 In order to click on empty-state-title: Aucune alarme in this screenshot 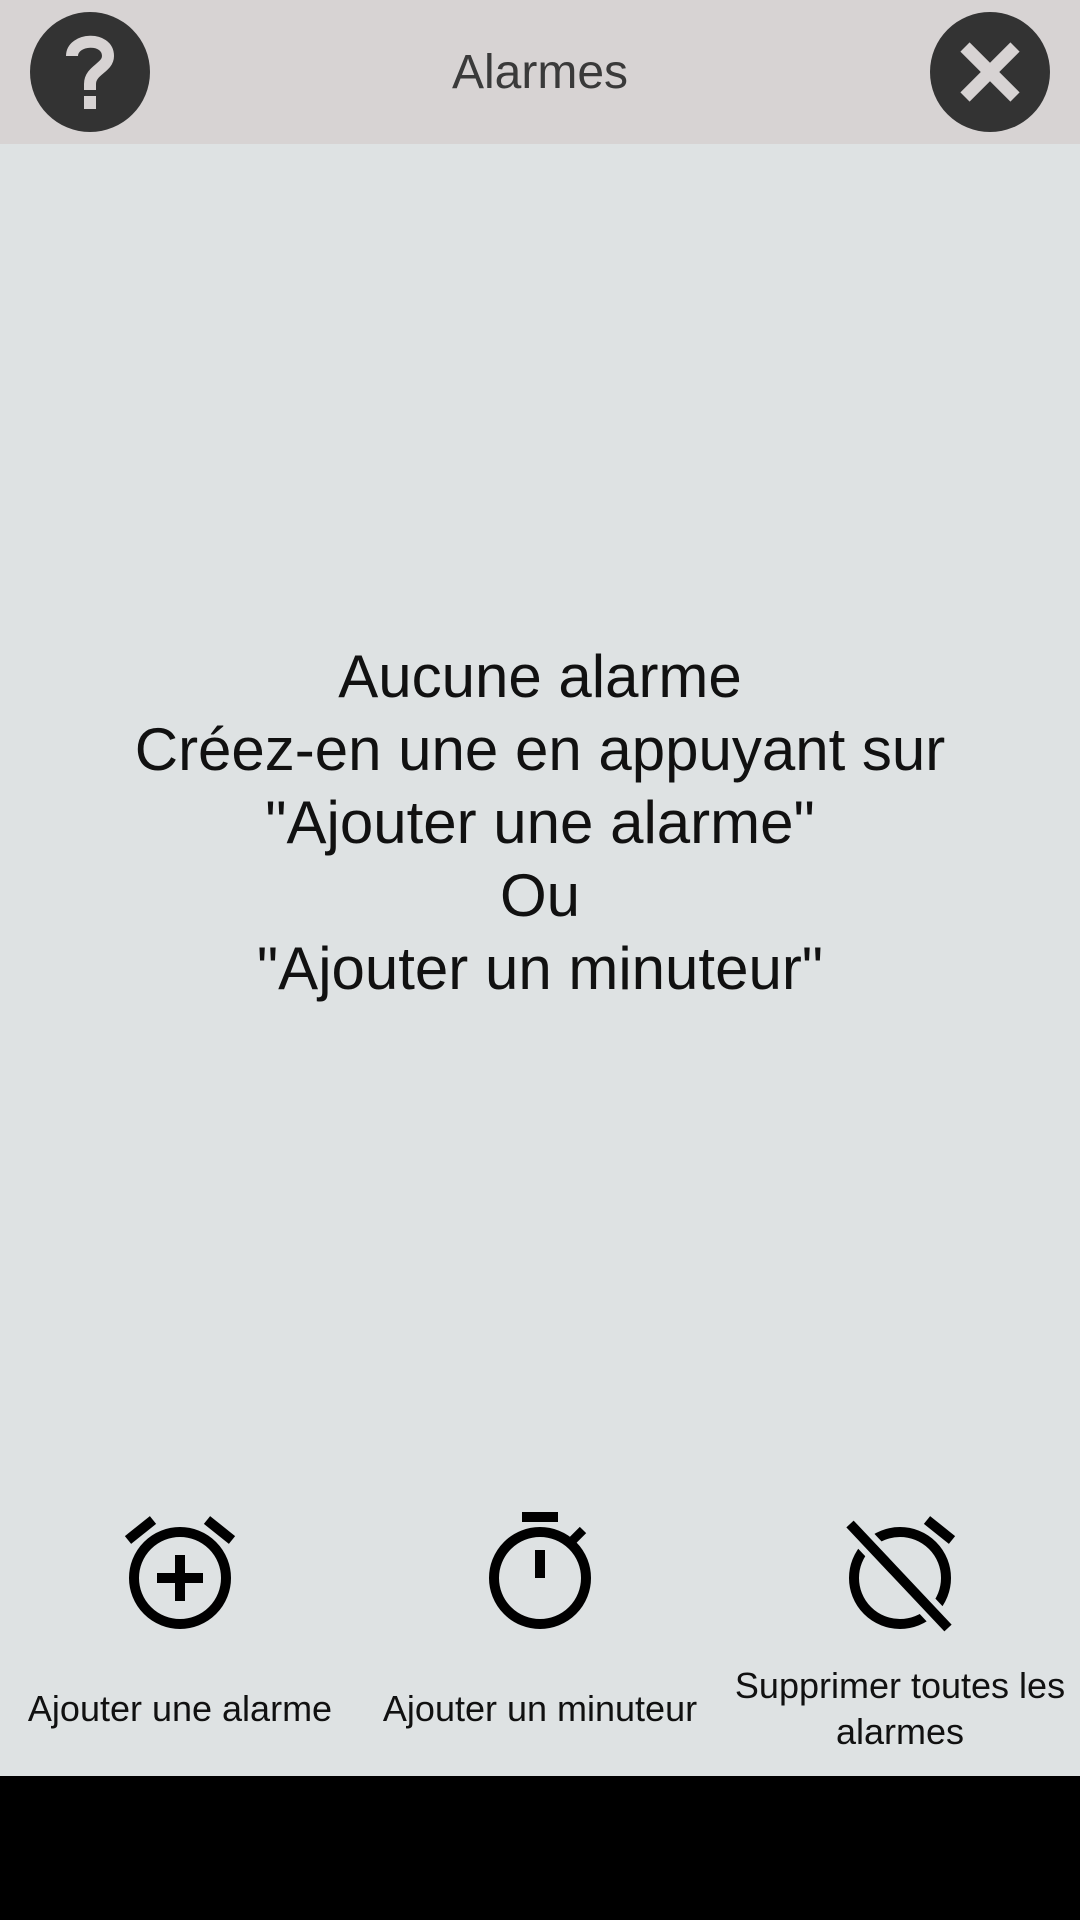, I will do `click(540, 676)`.